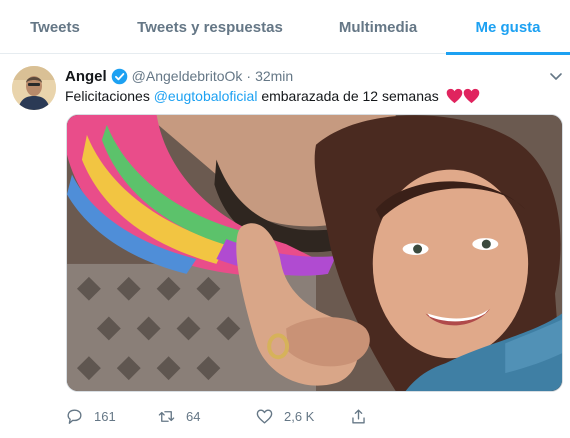  Describe the element at coordinates (556, 76) in the screenshot. I see `chevron-down-icon` at that location.